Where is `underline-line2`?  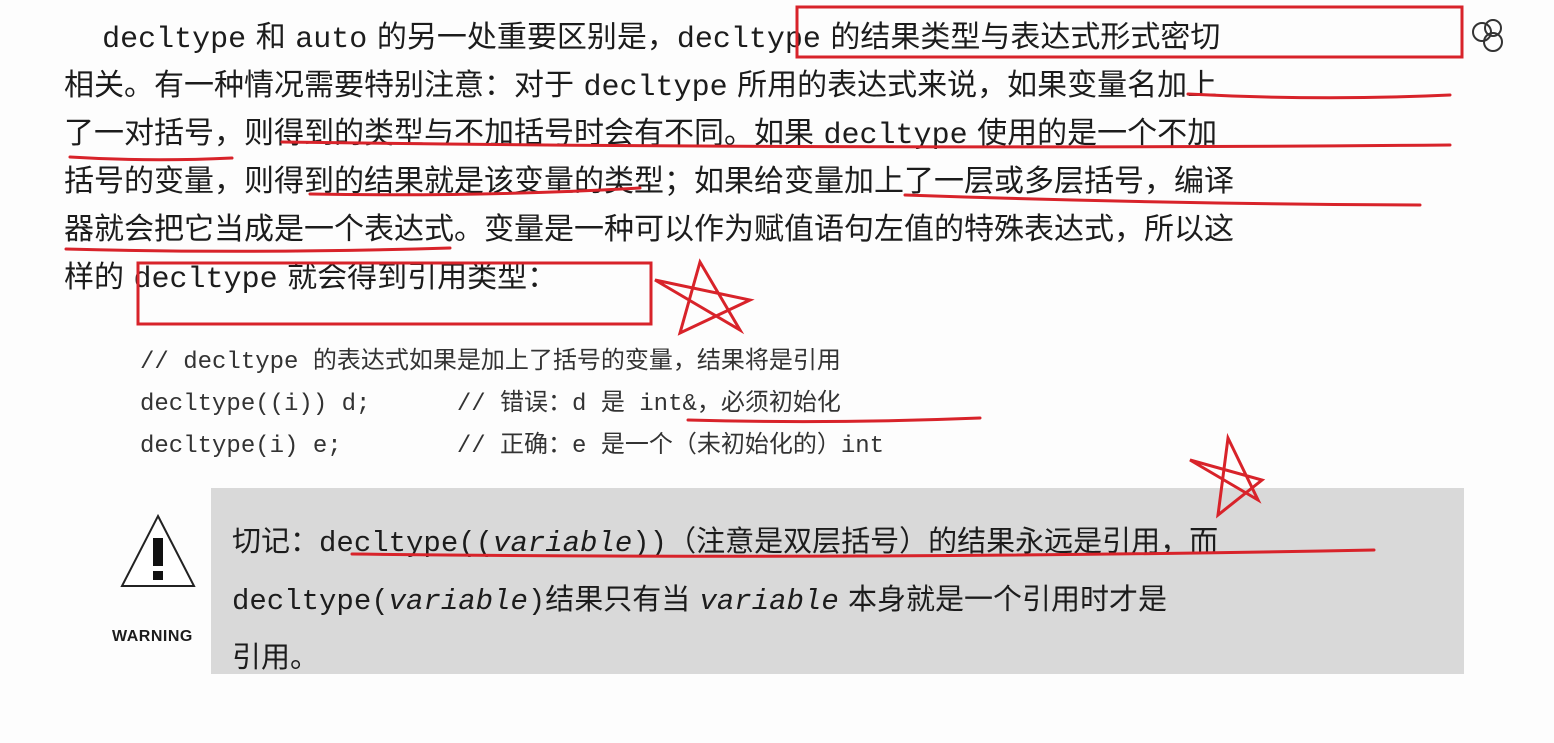
underline-line2 is located at coordinates (1319, 96).